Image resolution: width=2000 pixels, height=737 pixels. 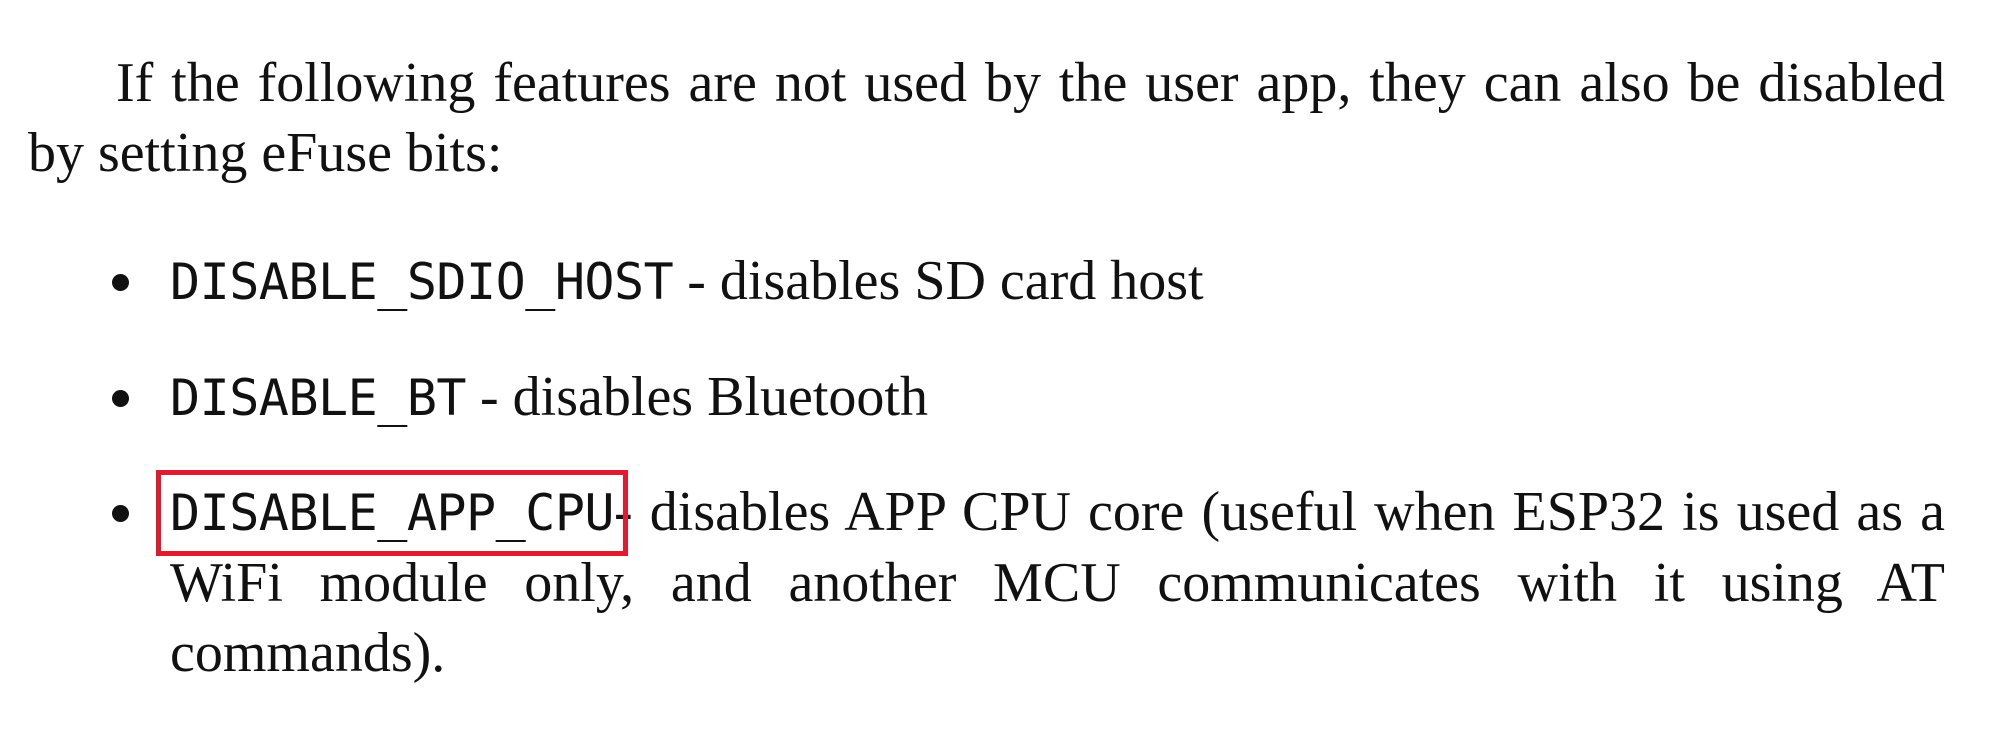 I want to click on efuse-flag-disable-bt: DISABLE_BT, so click(x=318, y=398).